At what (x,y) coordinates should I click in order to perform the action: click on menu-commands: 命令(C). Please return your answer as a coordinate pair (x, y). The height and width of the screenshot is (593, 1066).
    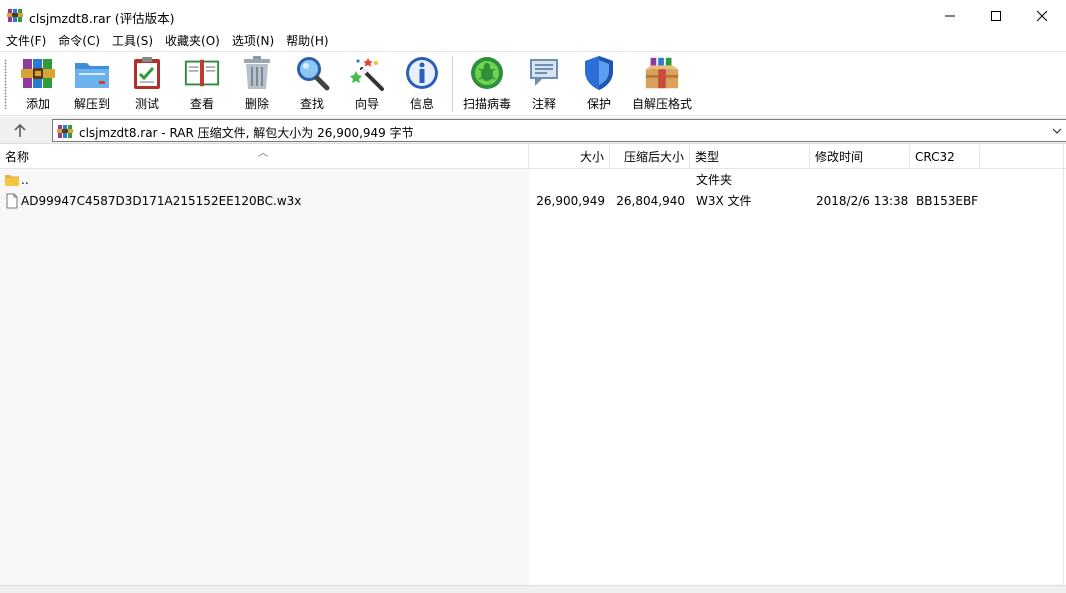
    Looking at the image, I should click on (79, 41).